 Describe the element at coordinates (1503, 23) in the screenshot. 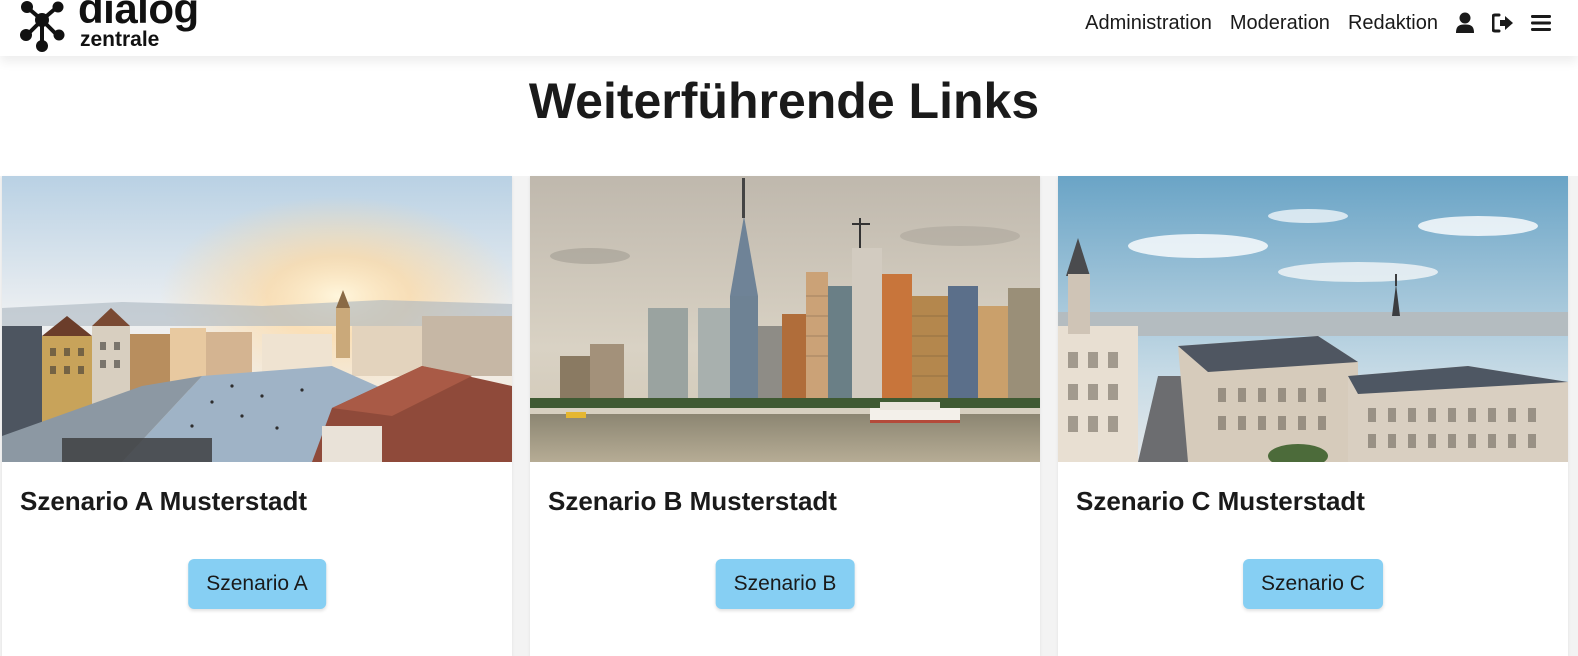

I see `sign-out-icon` at that location.